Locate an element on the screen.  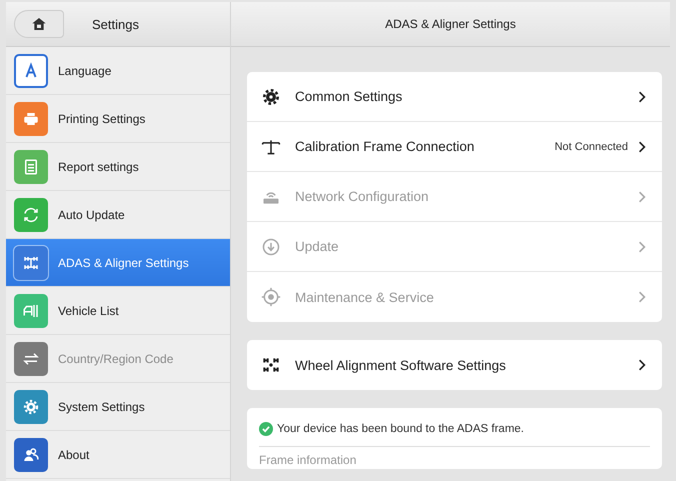
connection-status: Not Connected is located at coordinates (591, 146).